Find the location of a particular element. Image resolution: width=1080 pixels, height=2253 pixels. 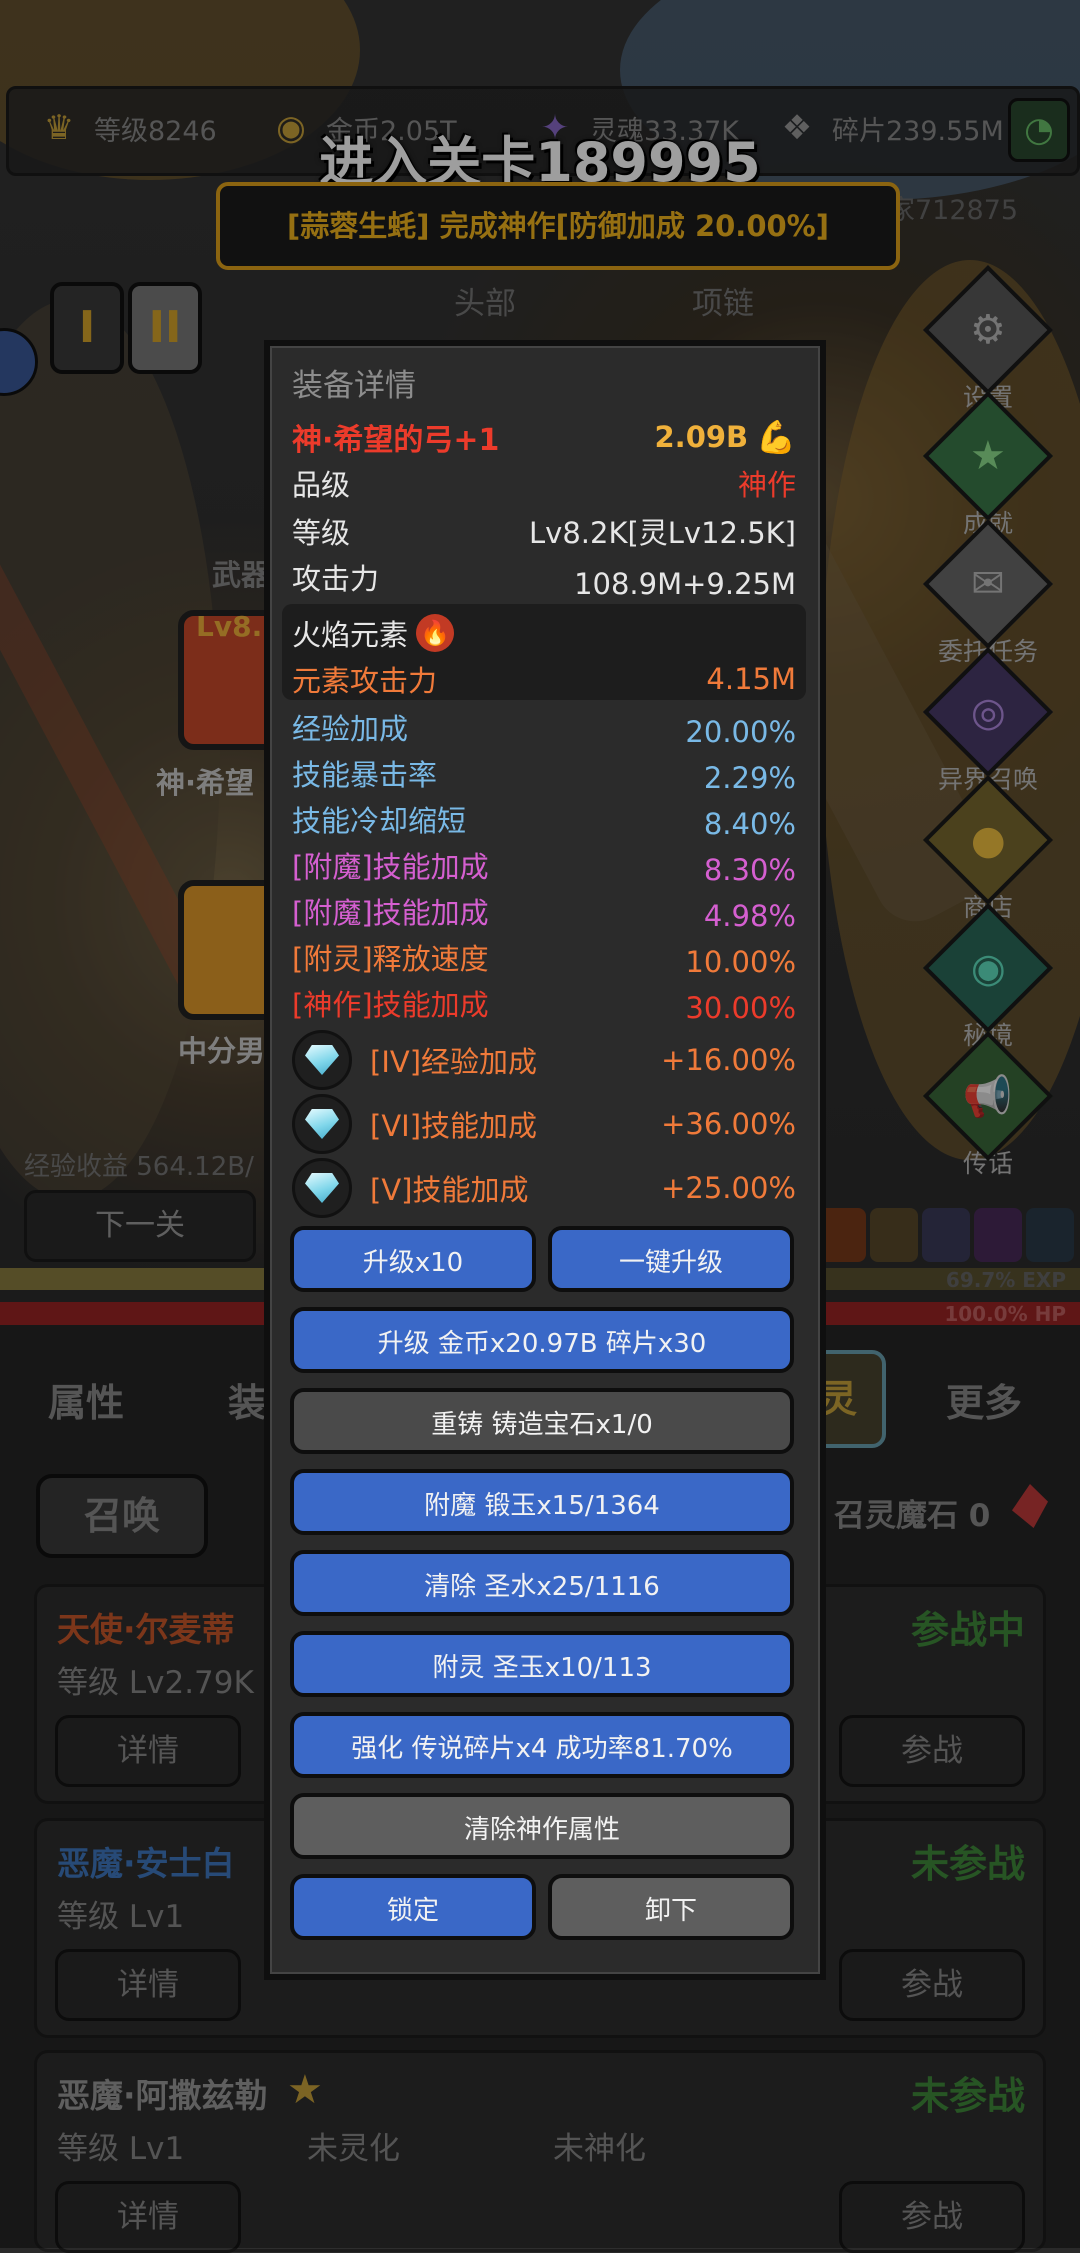

element-attack-row: 元素攻击力 4.15M is located at coordinates (544, 679).